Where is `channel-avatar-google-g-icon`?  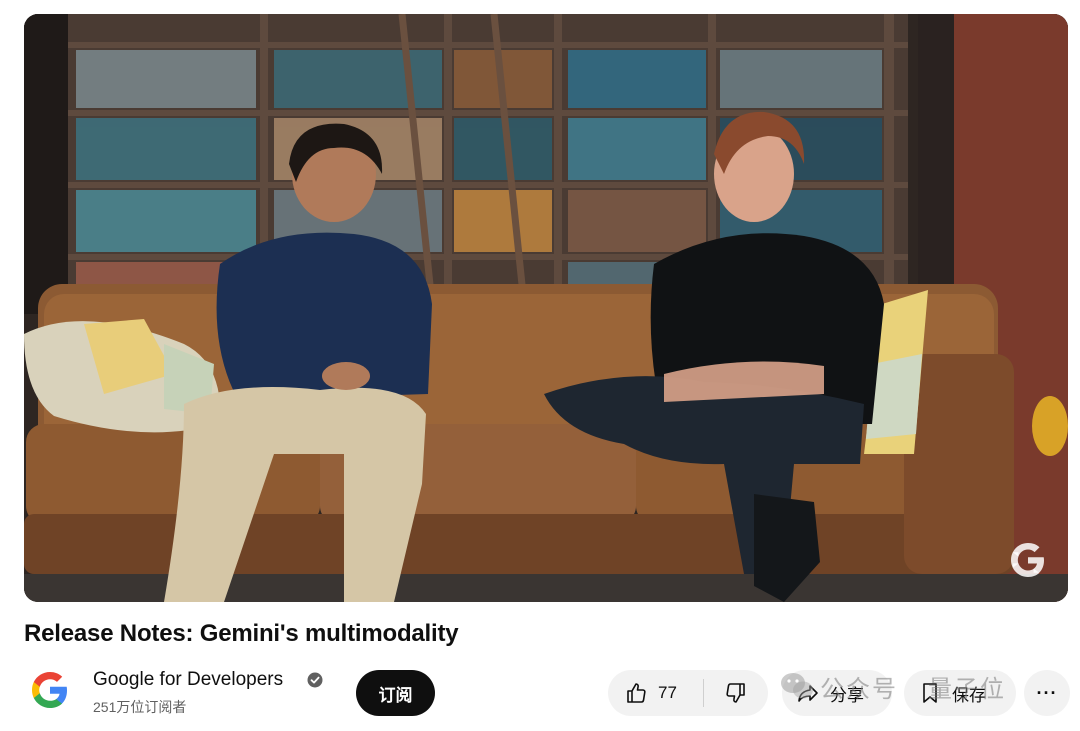 channel-avatar-google-g-icon is located at coordinates (50, 690).